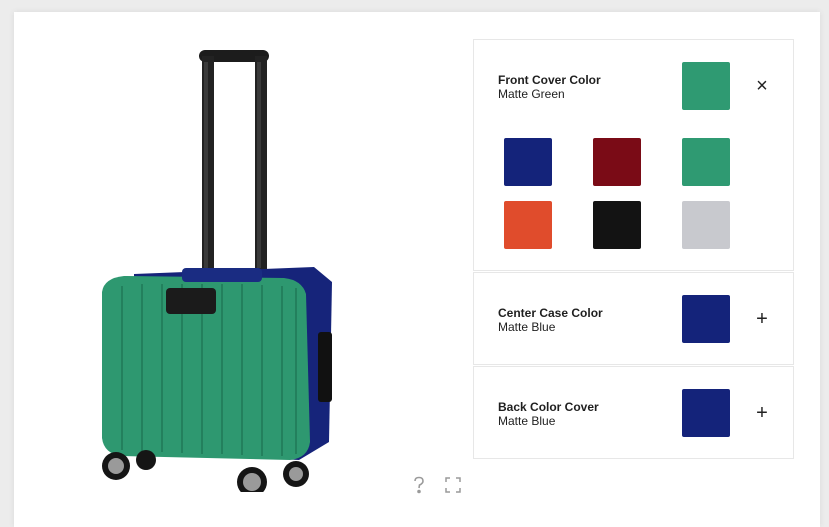  What do you see at coordinates (436, 485) in the screenshot?
I see `viewer-toolbar` at bounding box center [436, 485].